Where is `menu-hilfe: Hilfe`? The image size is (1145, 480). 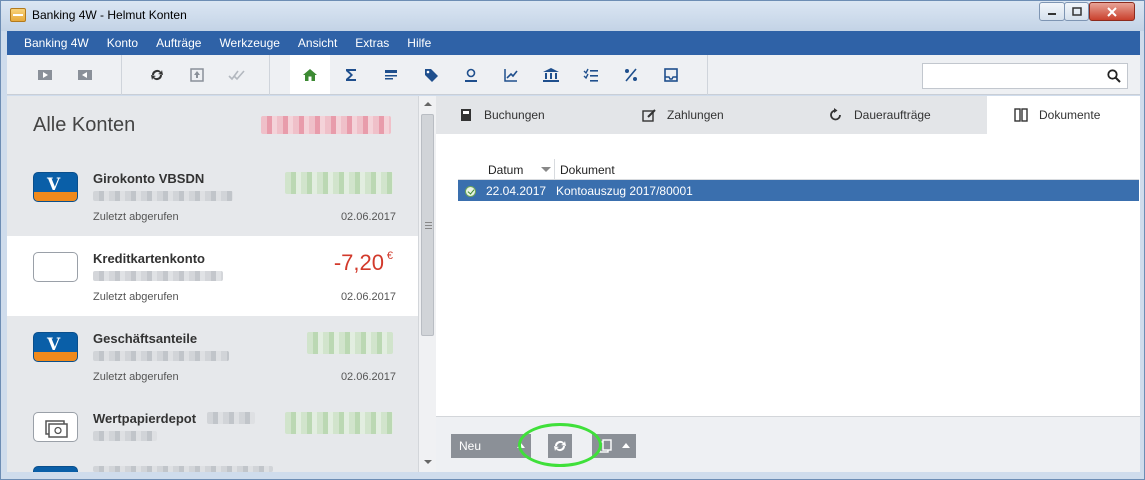
menu-hilfe: Hilfe is located at coordinates (419, 43).